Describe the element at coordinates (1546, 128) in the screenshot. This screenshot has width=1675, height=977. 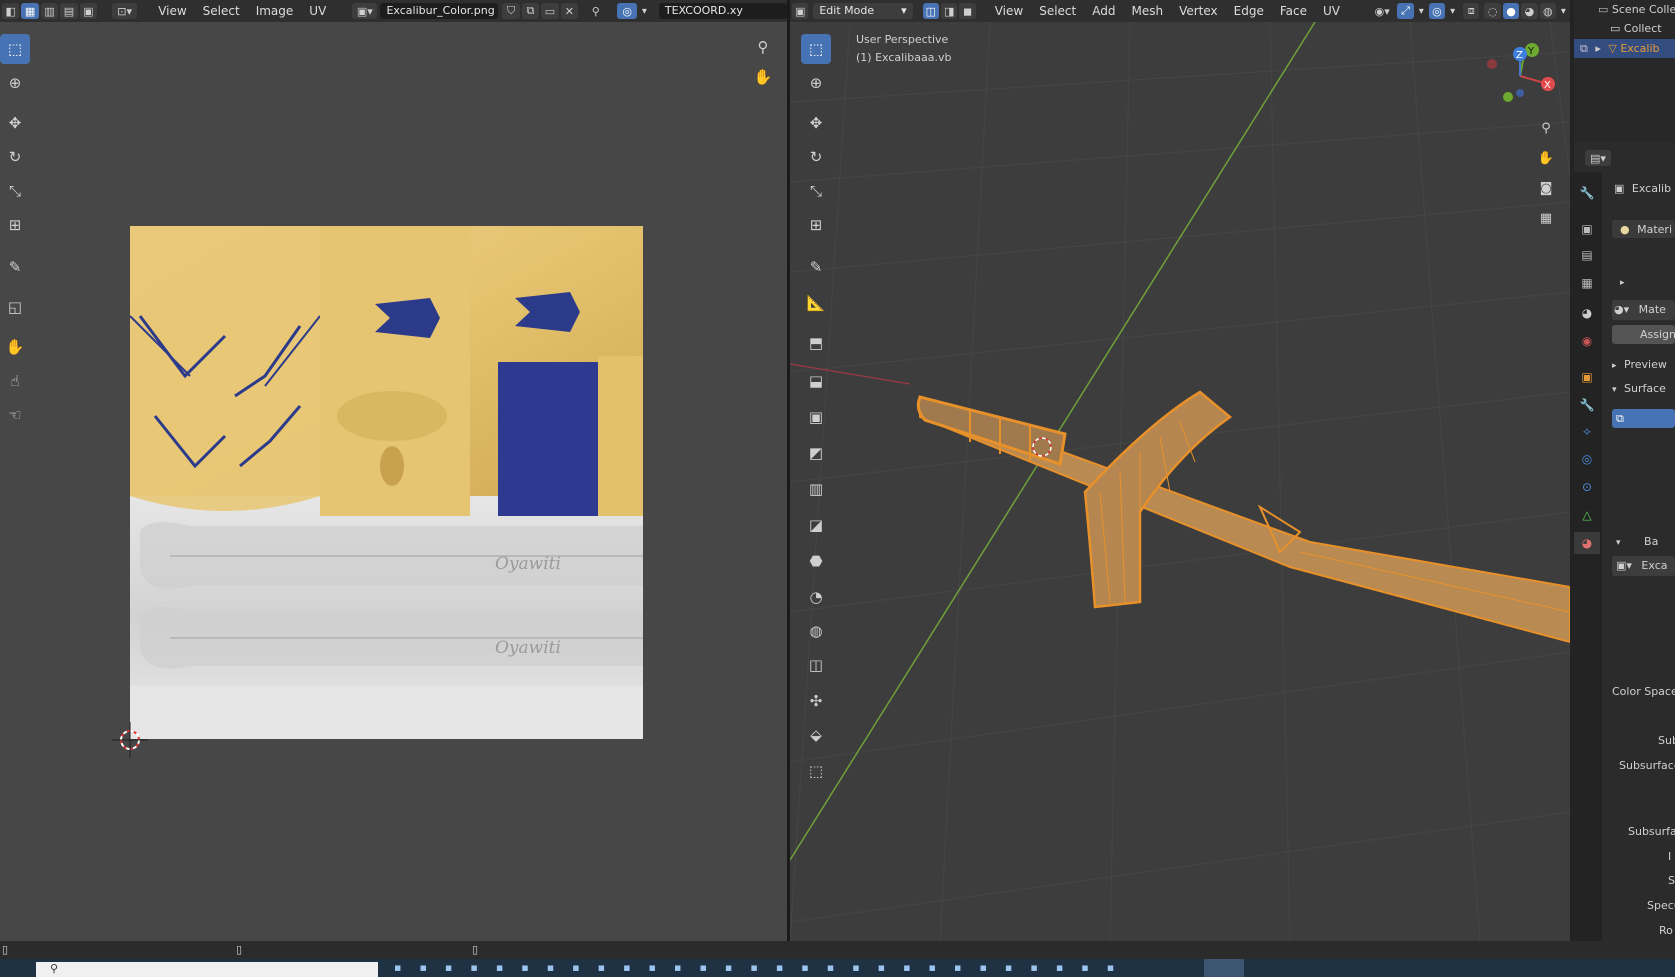
I see `vp-zoom-icon: ⚲` at that location.